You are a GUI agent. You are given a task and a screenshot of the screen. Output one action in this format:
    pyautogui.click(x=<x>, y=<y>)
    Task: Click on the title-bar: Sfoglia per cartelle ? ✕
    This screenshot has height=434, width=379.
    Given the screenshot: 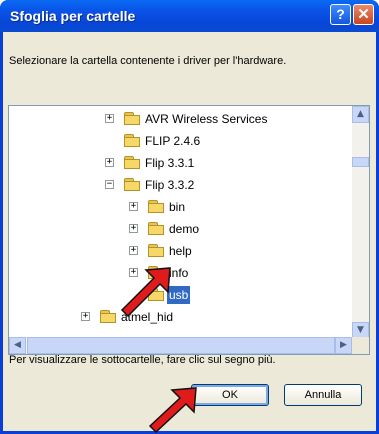 What is the action you would take?
    pyautogui.click(x=189, y=16)
    